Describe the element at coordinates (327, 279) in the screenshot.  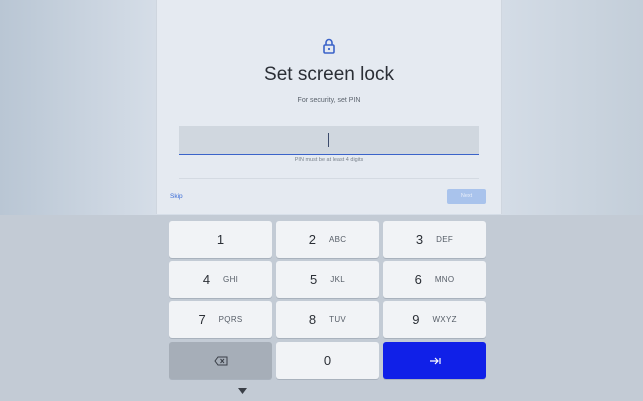
I see `key-5: 5 JKL` at that location.